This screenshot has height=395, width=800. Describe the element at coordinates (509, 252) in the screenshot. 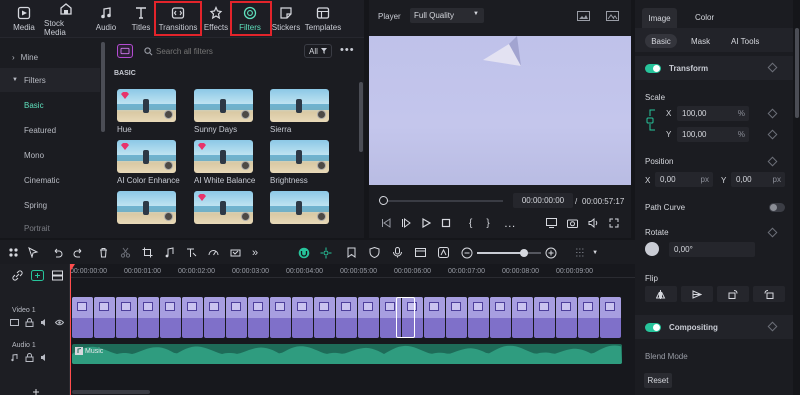

I see `zoom-slider` at that location.